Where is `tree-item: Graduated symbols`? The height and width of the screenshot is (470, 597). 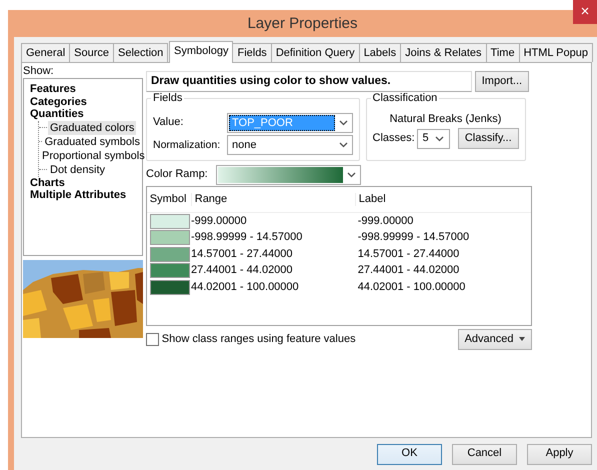
tree-item: Graduated symbols is located at coordinates (92, 141).